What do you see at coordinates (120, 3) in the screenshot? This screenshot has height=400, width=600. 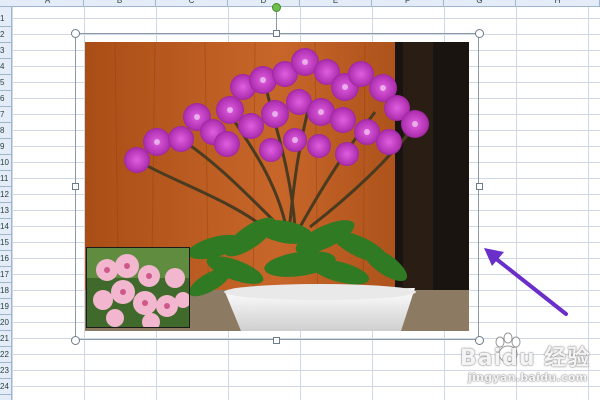 I see `column-header-b: B` at bounding box center [120, 3].